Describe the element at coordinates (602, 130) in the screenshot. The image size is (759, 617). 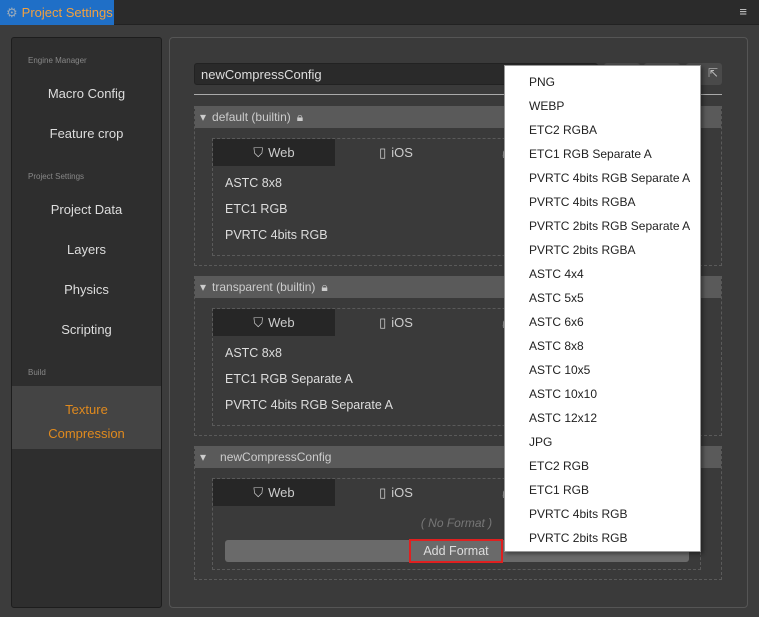
I see `menu-item: ETC2 RGBA` at that location.